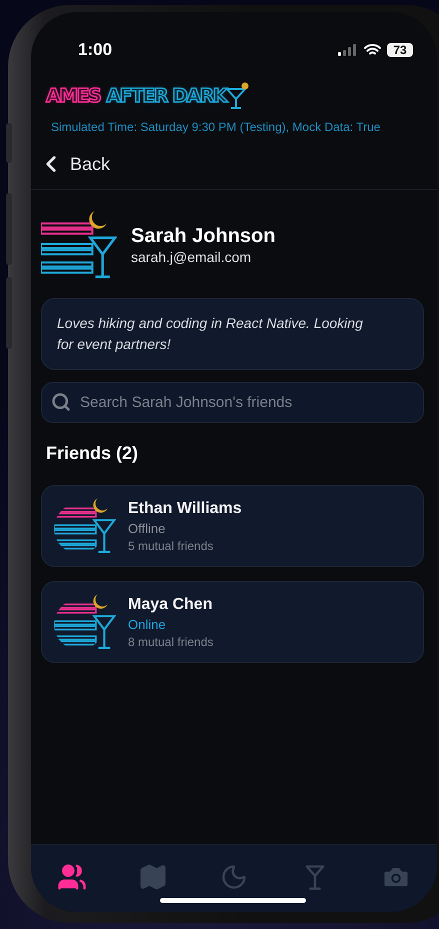 This screenshot has height=929, width=439. Describe the element at coordinates (147, 625) in the screenshot. I see `friend-status: Online` at that location.